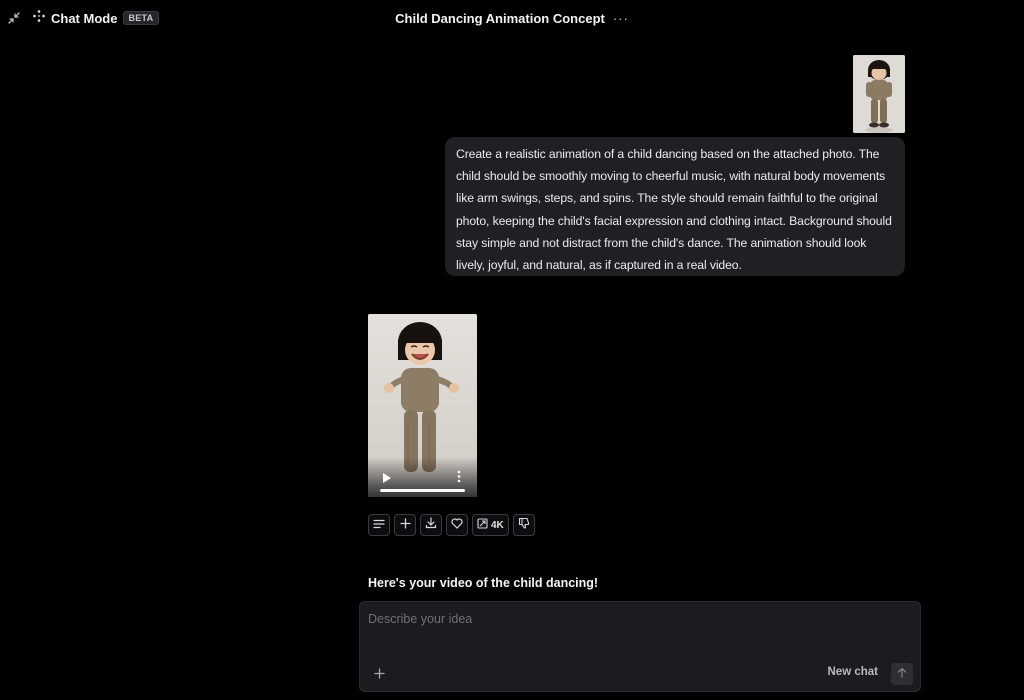 This screenshot has width=1024, height=700. What do you see at coordinates (638, 632) in the screenshot?
I see `prompt-input` at bounding box center [638, 632].